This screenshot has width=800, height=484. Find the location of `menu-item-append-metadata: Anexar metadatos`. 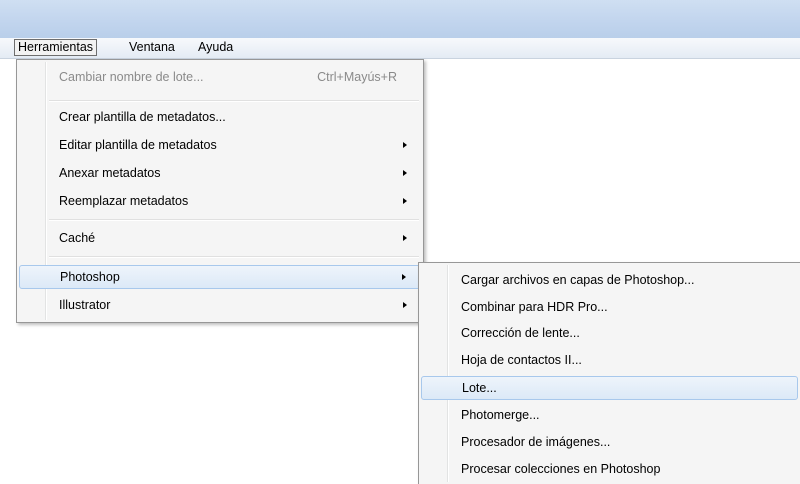

menu-item-append-metadata: Anexar metadatos is located at coordinates (220, 173).